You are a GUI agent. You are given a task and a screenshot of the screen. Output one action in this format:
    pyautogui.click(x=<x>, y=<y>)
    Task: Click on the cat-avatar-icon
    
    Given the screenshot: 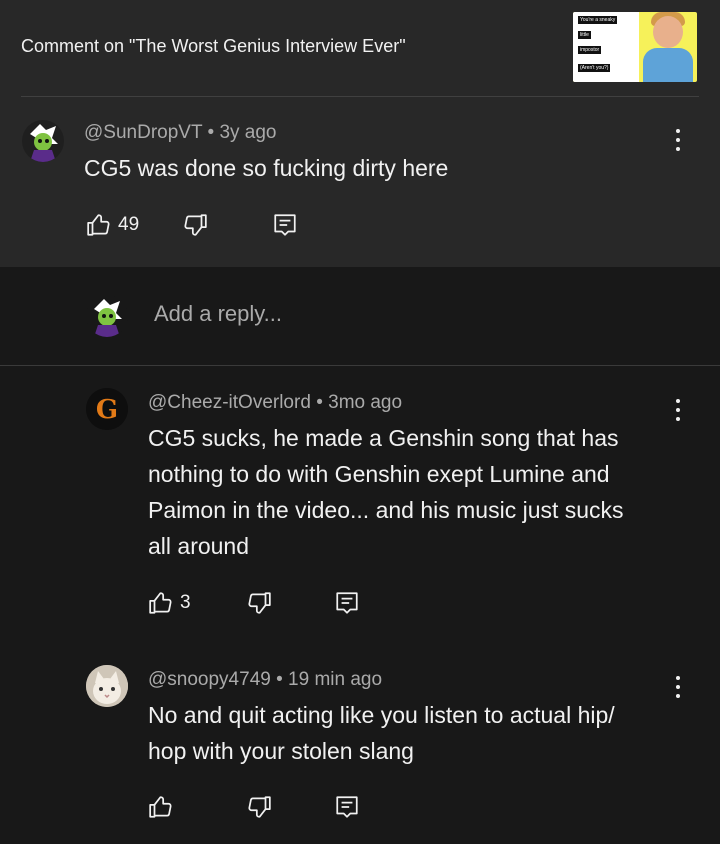 What is the action you would take?
    pyautogui.click(x=107, y=686)
    